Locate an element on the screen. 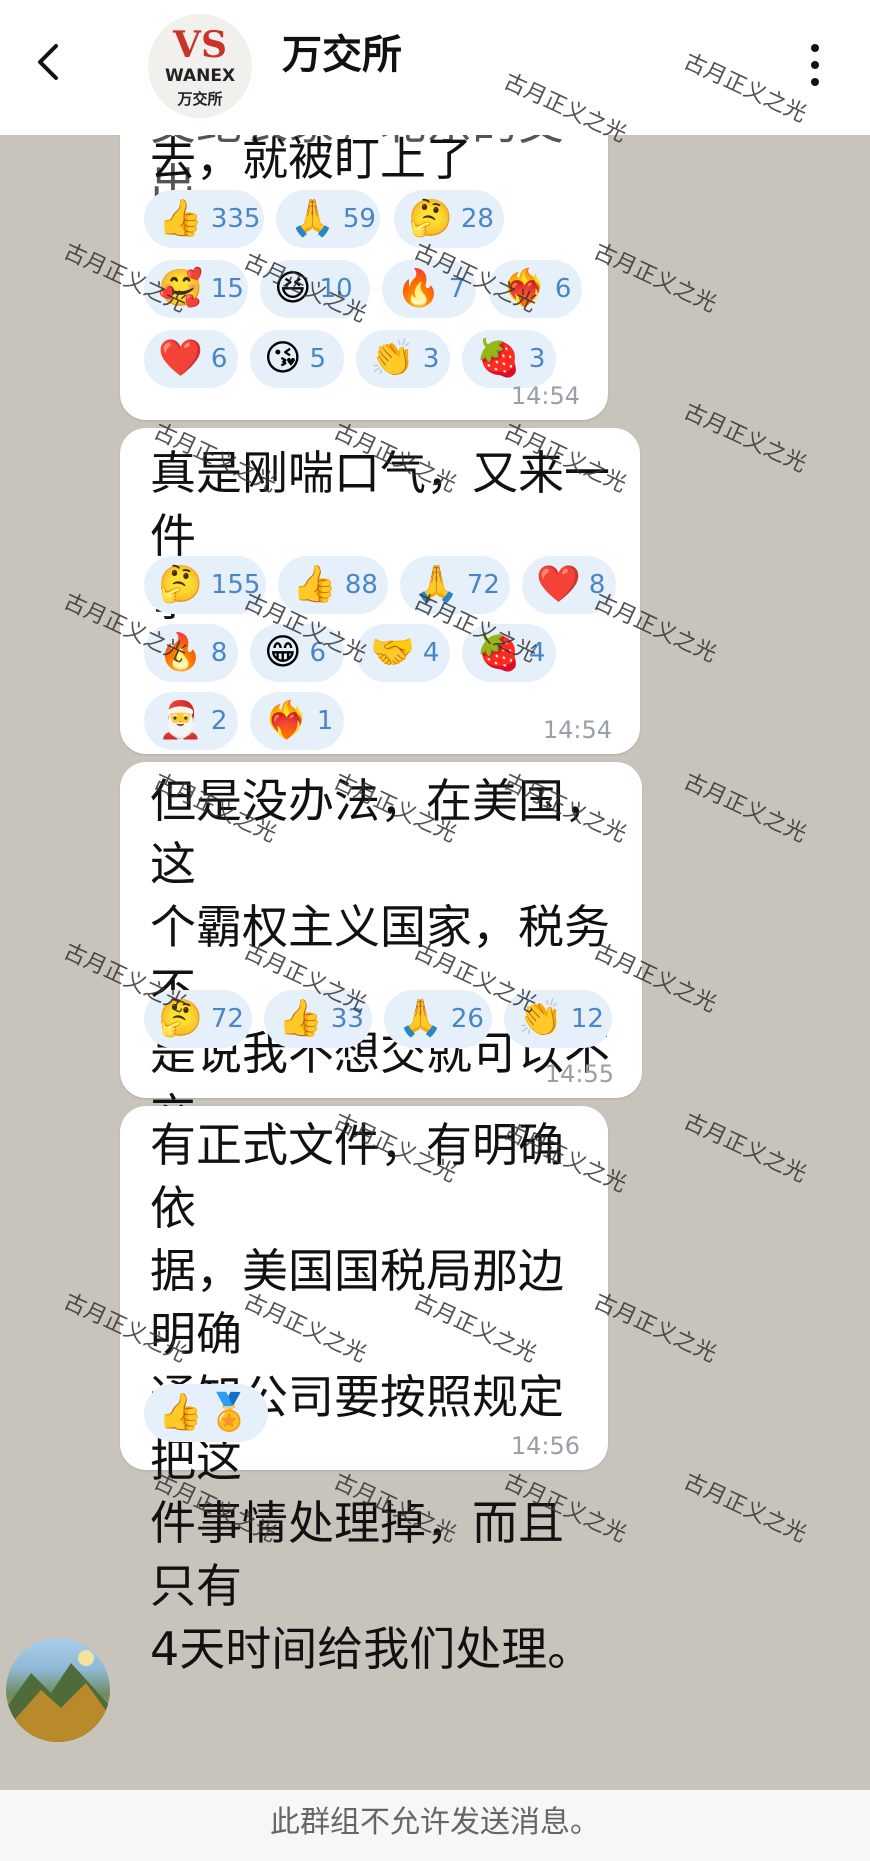 The height and width of the screenshot is (1861, 870). santa-icon: 🎅 is located at coordinates (180, 720).